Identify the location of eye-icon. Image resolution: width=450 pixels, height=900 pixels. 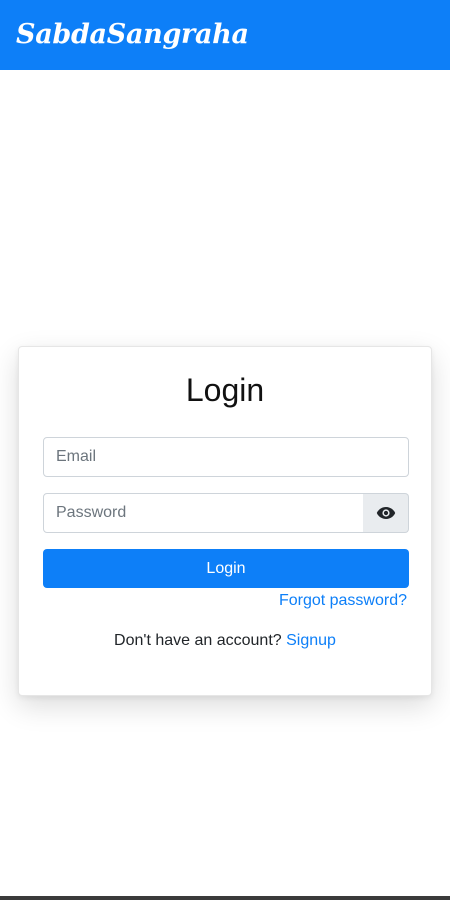
(385, 513).